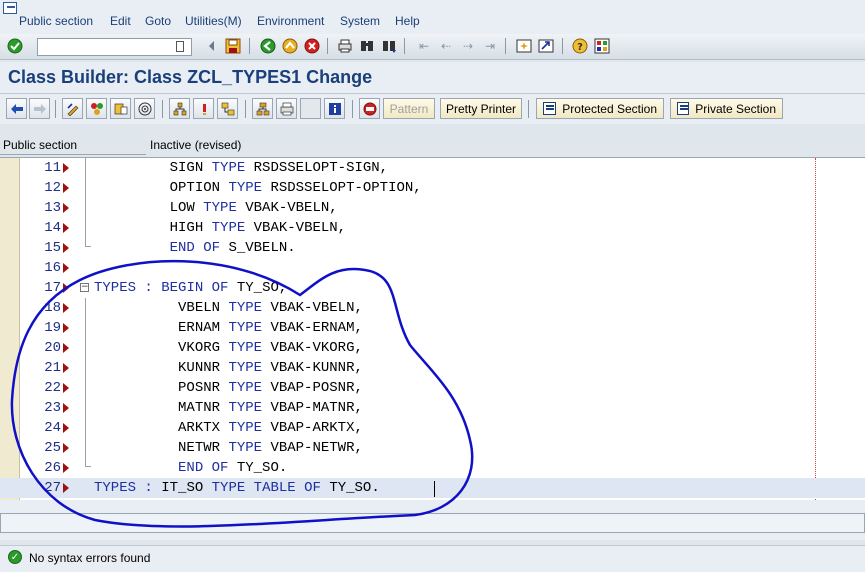 This screenshot has width=865, height=572. I want to click on next-page-icon: ⇢, so click(468, 46).